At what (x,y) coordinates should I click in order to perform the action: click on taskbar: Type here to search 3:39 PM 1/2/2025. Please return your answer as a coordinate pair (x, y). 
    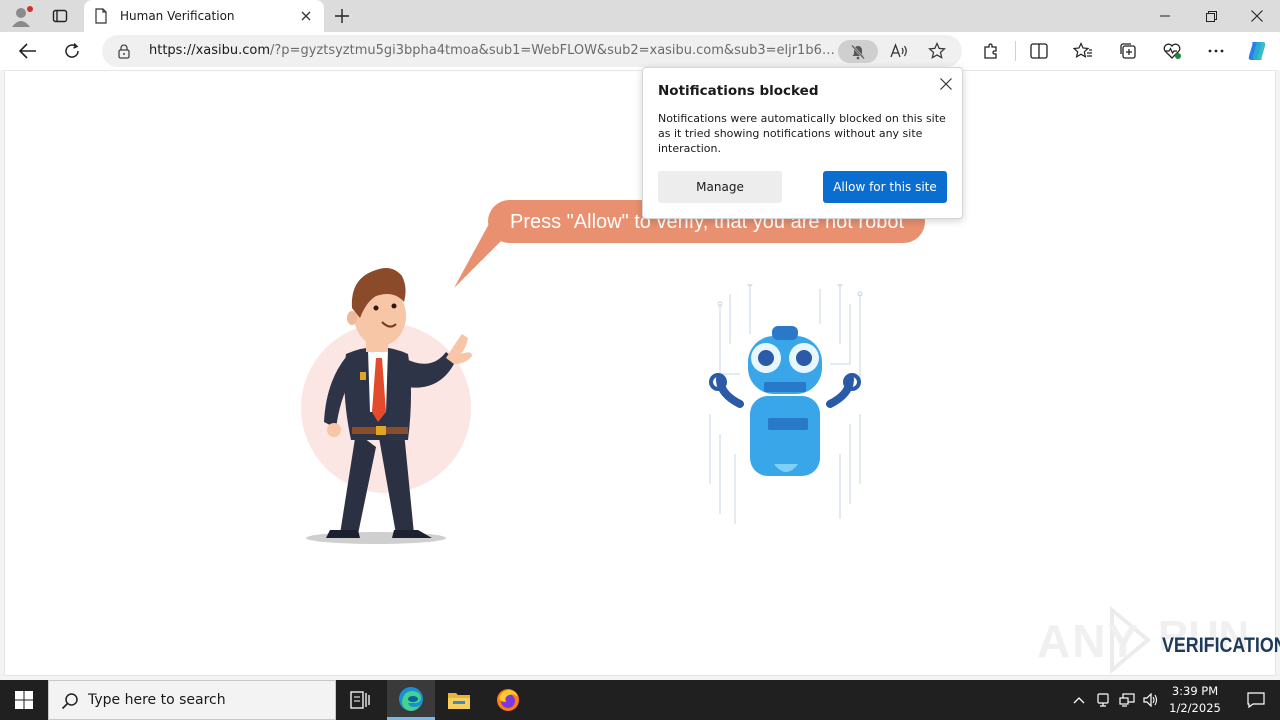
    Looking at the image, I should click on (640, 700).